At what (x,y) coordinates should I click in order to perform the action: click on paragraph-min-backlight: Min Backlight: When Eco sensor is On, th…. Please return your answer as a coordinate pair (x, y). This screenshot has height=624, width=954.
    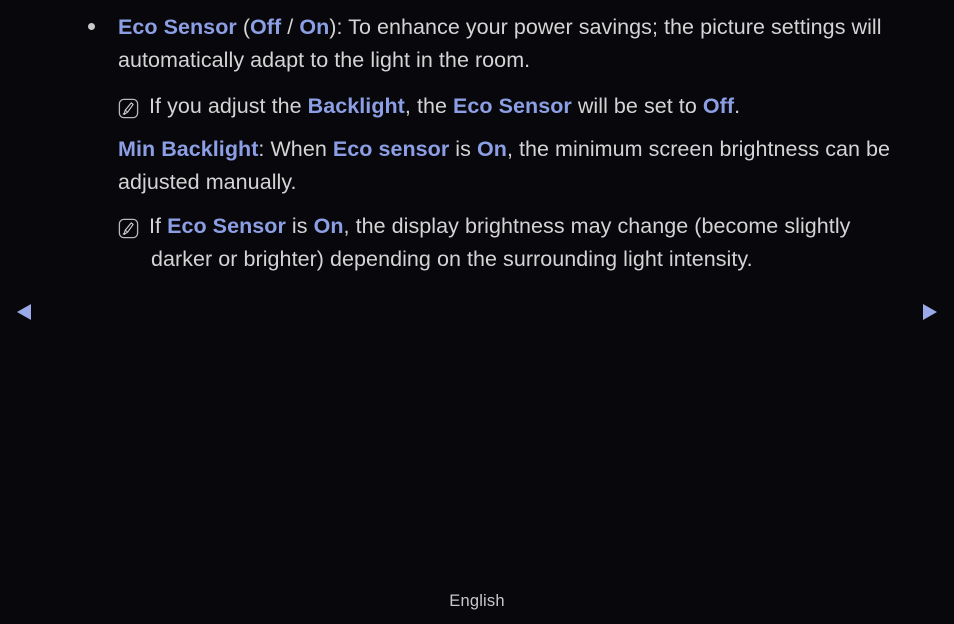
    Looking at the image, I should click on (477, 166).